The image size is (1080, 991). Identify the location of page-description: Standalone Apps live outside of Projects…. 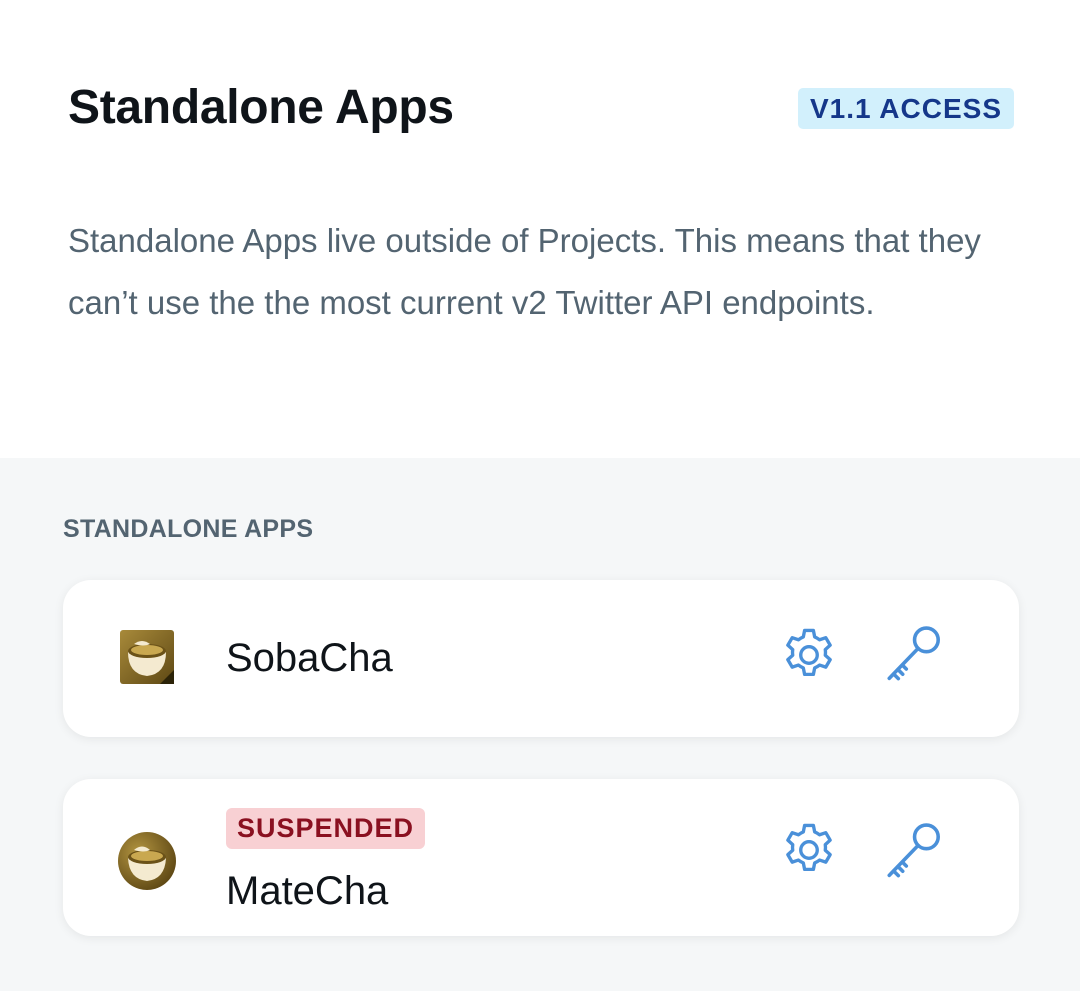
(524, 271).